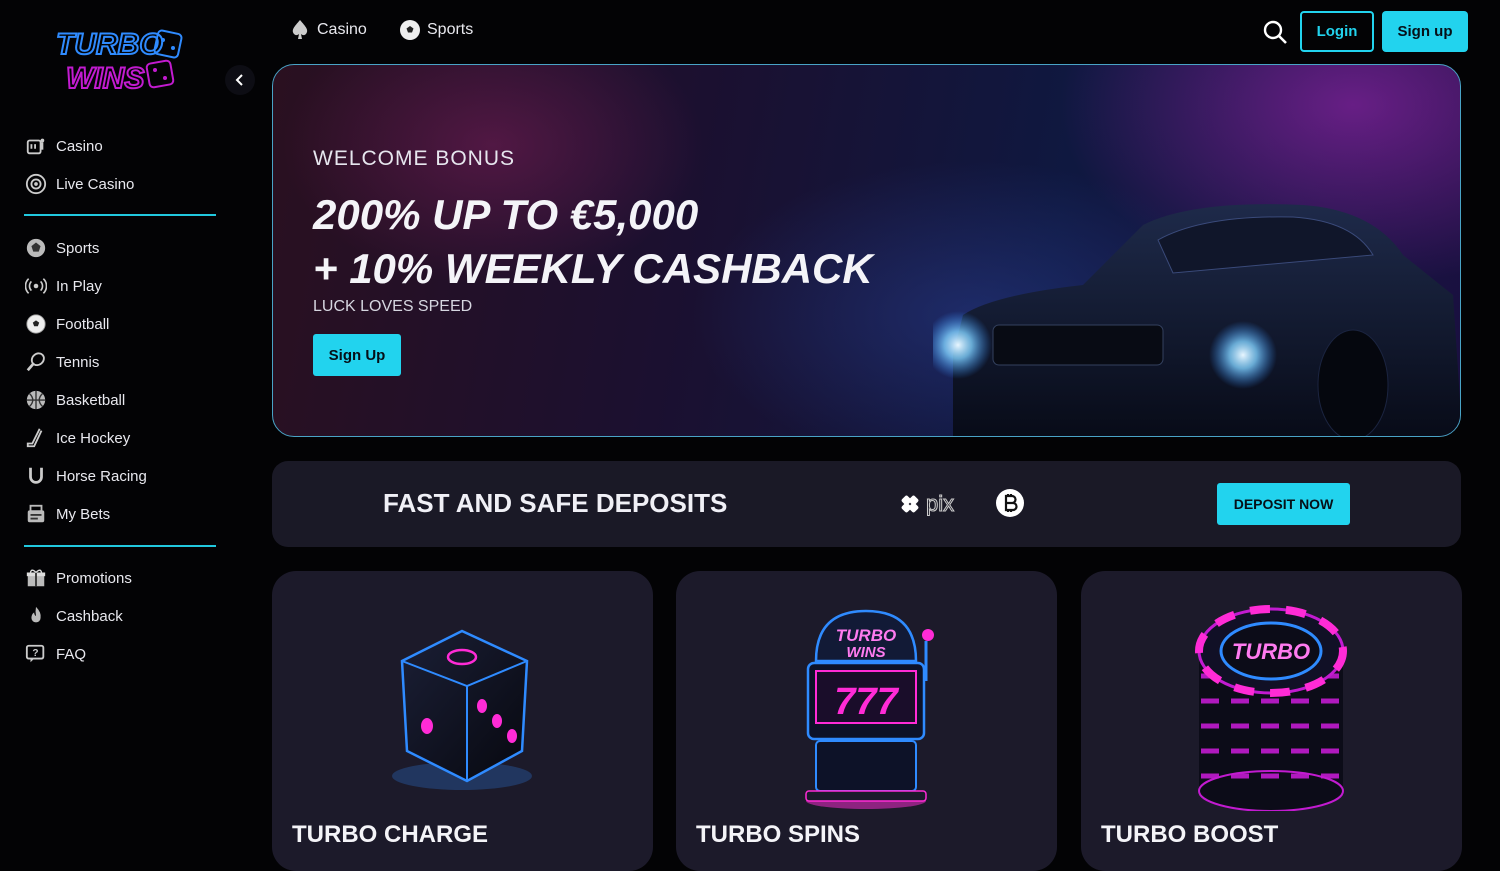 The height and width of the screenshot is (871, 1500). Describe the element at coordinates (36, 578) in the screenshot. I see `gift-icon` at that location.